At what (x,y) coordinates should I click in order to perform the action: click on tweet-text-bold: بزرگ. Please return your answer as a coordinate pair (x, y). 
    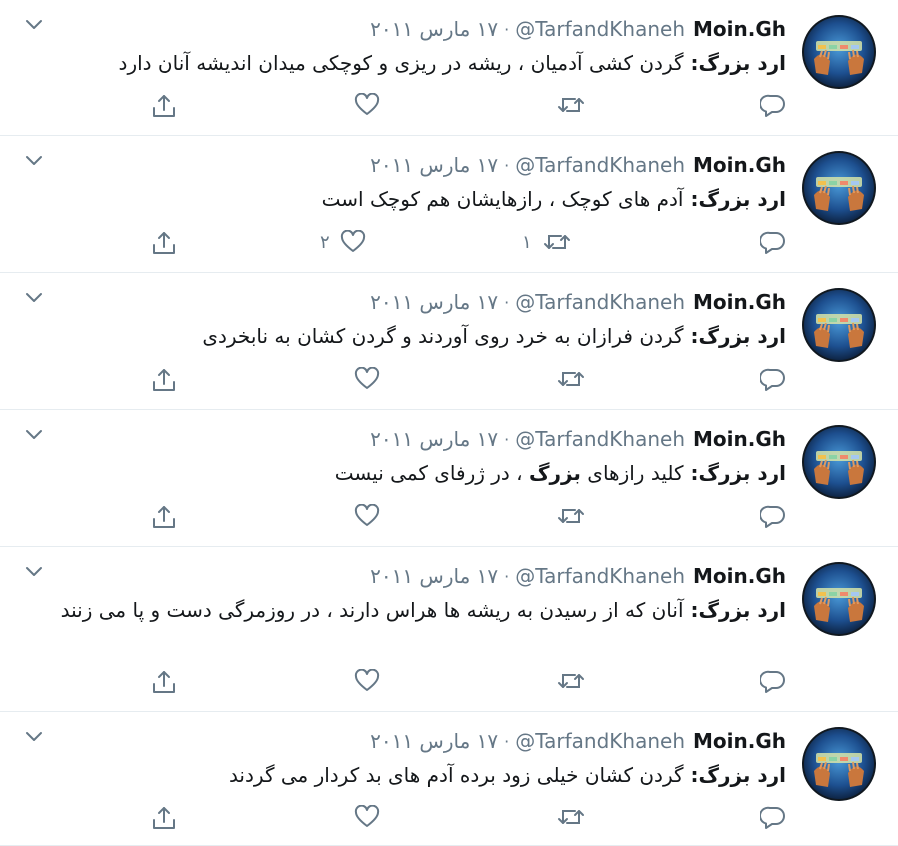
    Looking at the image, I should click on (554, 473).